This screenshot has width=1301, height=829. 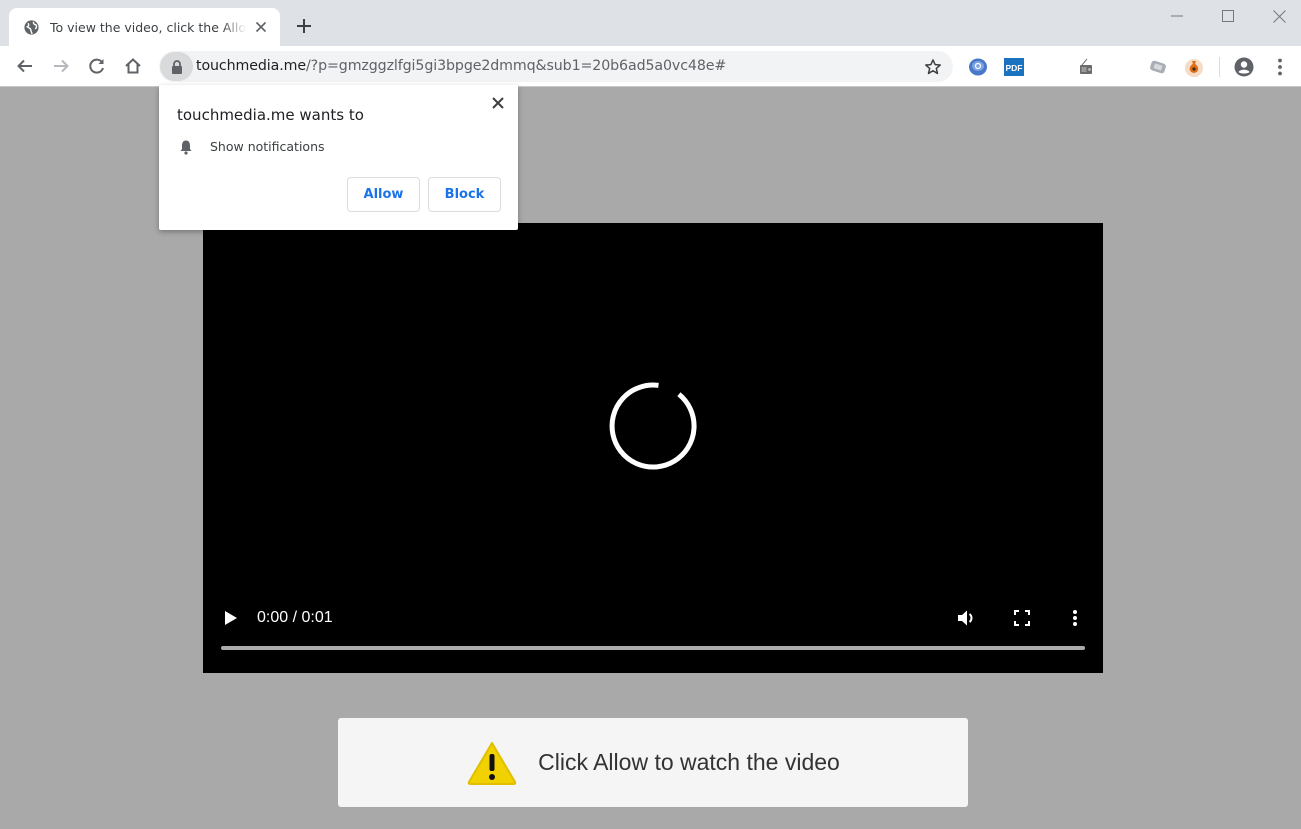 I want to click on more-vertical-icon, so click(x=1075, y=618).